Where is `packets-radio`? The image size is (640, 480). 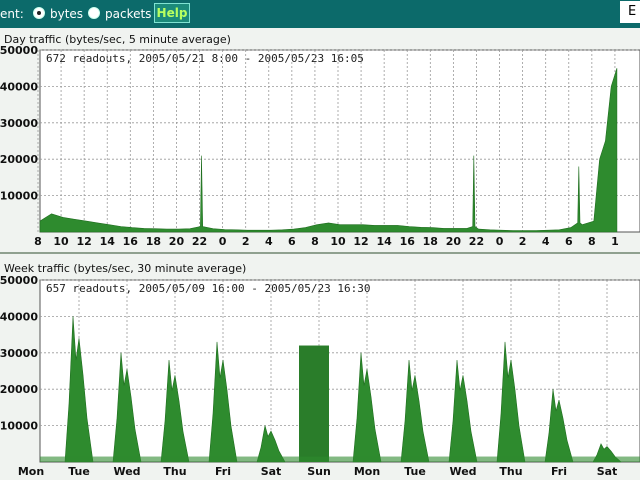 packets-radio is located at coordinates (94, 13).